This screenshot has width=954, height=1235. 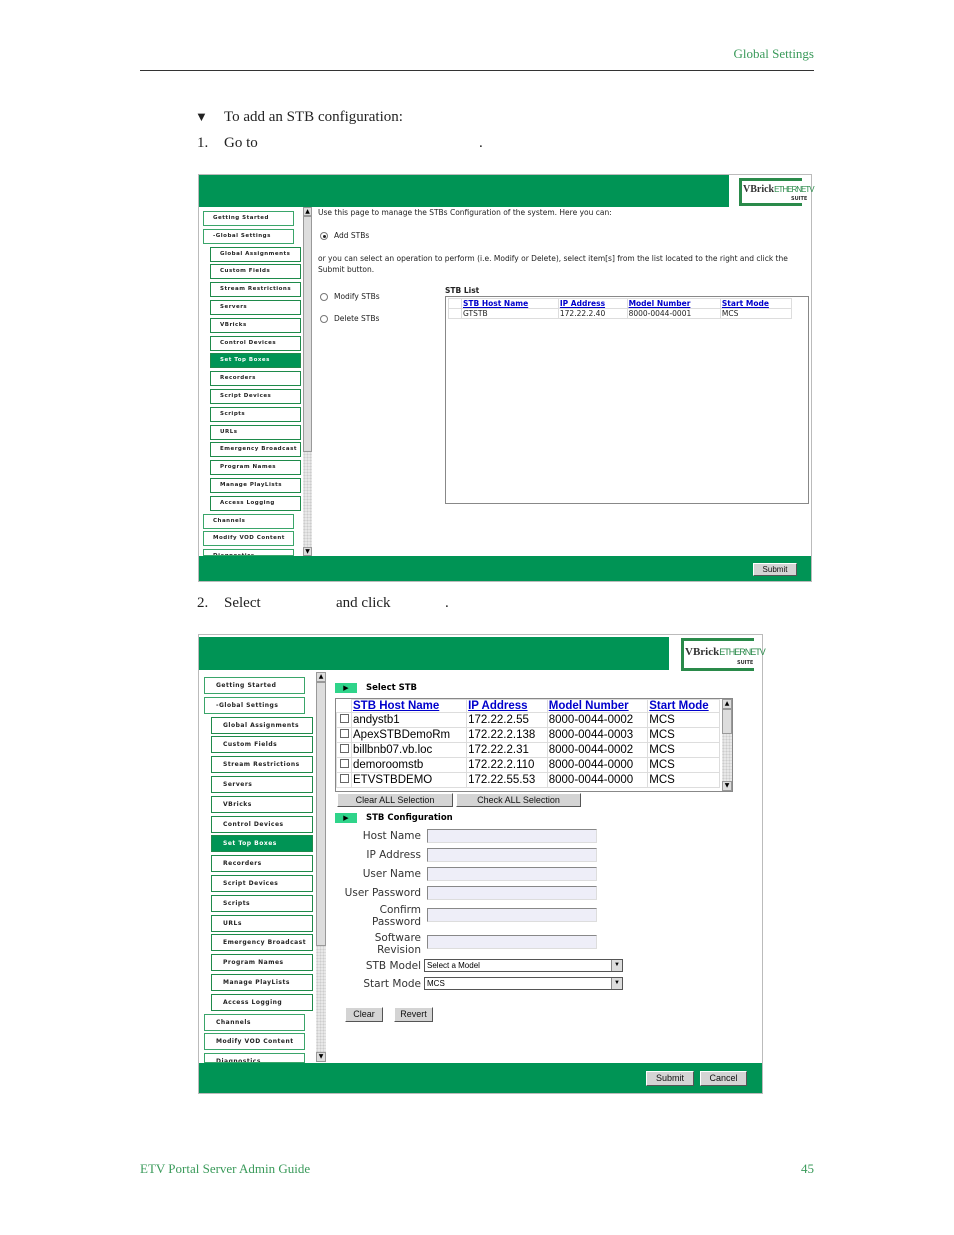 I want to click on sidebar-scrollbar: ▲ ▼, so click(x=307, y=381).